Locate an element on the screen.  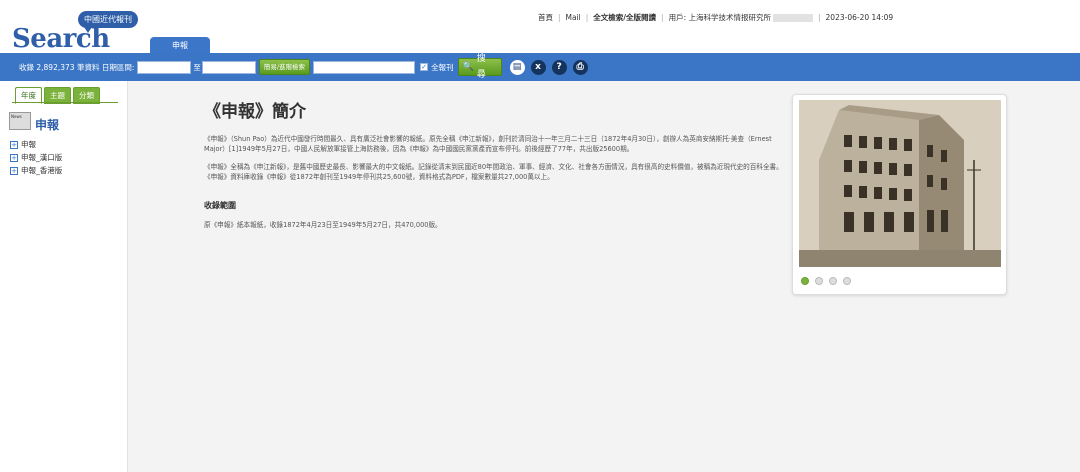
sidebar-title: 申報 is located at coordinates (47, 125).